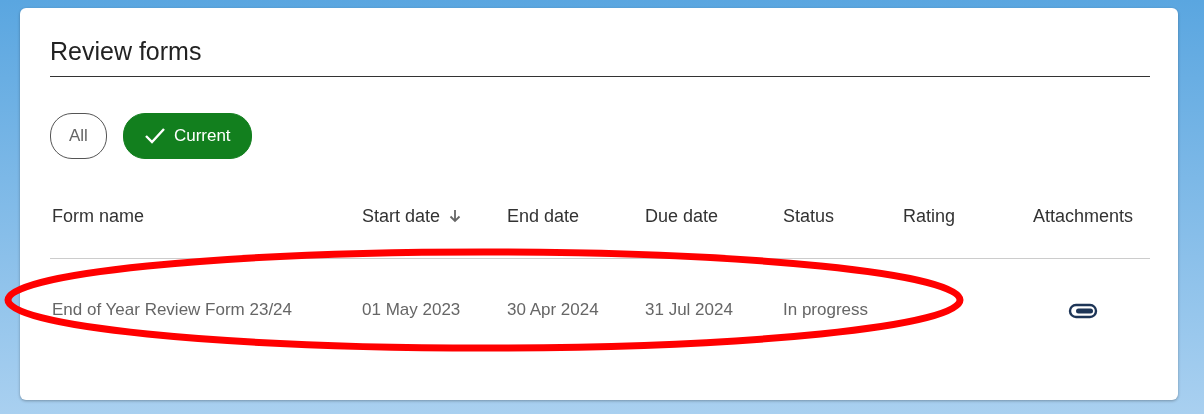 The width and height of the screenshot is (1204, 414). What do you see at coordinates (809, 216) in the screenshot?
I see `column-header: Status` at bounding box center [809, 216].